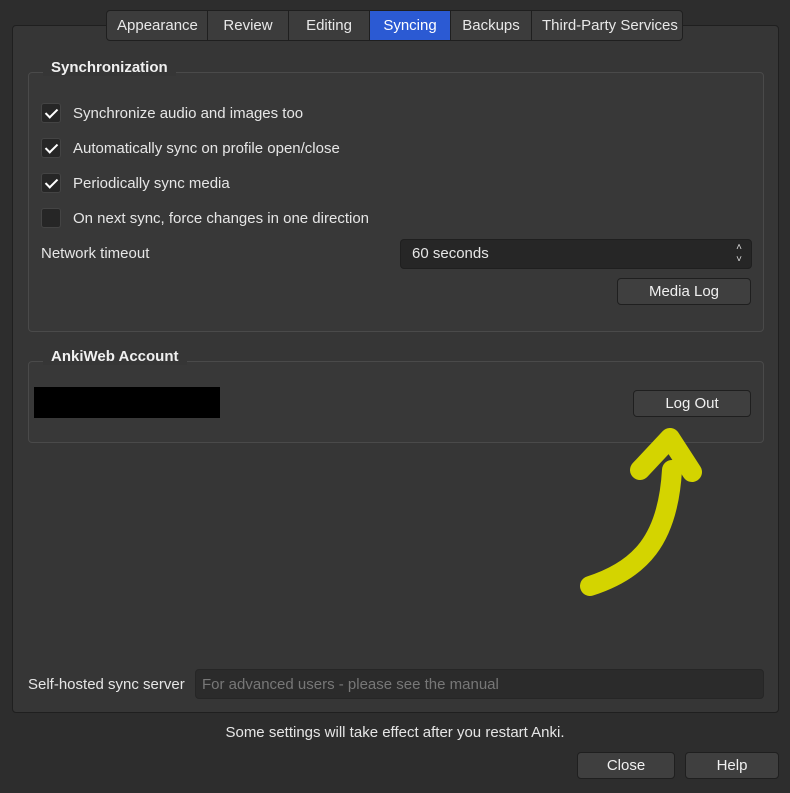 This screenshot has width=790, height=793. I want to click on self-hosted-label: Self-hosted sync server, so click(106, 684).